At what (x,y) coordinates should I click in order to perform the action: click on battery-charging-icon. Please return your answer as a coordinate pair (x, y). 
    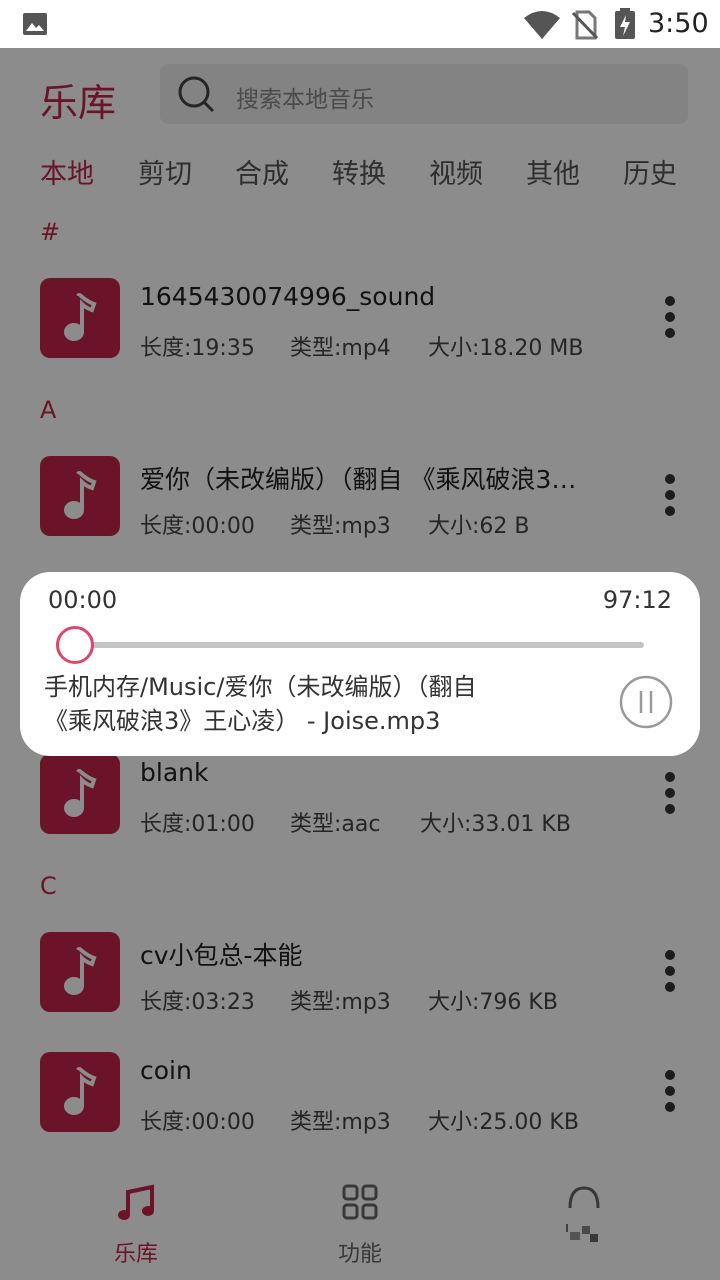
    Looking at the image, I should click on (625, 23).